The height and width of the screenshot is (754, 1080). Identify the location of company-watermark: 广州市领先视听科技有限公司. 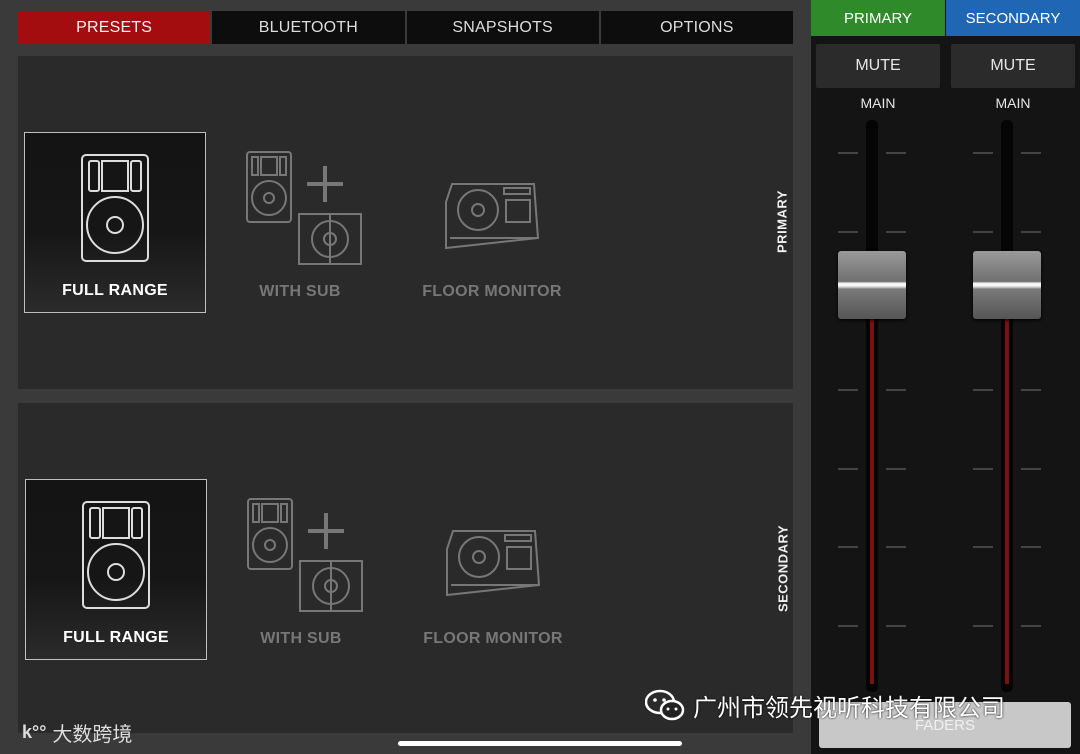
(825, 705).